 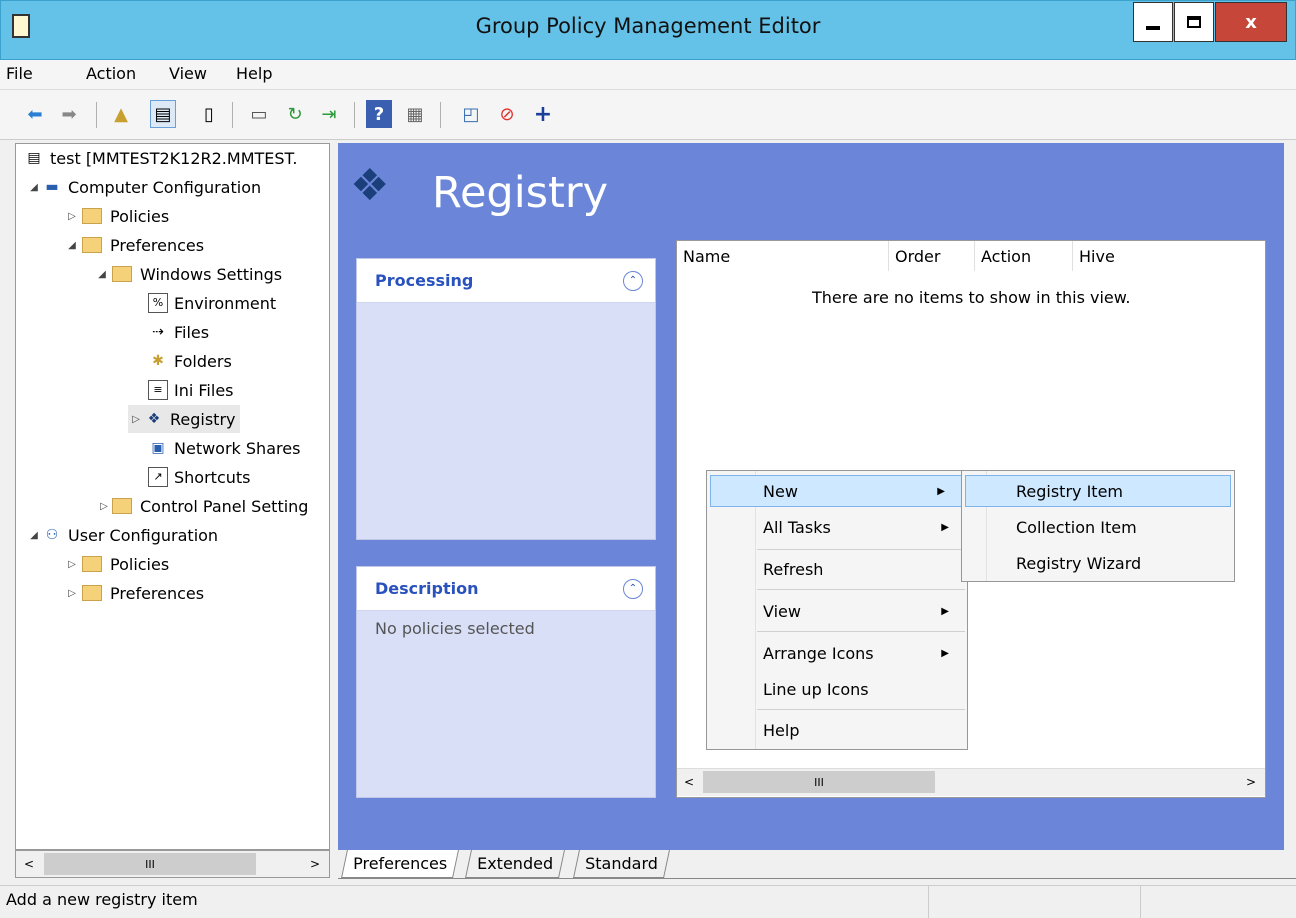 I want to click on tree-item-registry: ▷ ❖ Registry, so click(x=184, y=419).